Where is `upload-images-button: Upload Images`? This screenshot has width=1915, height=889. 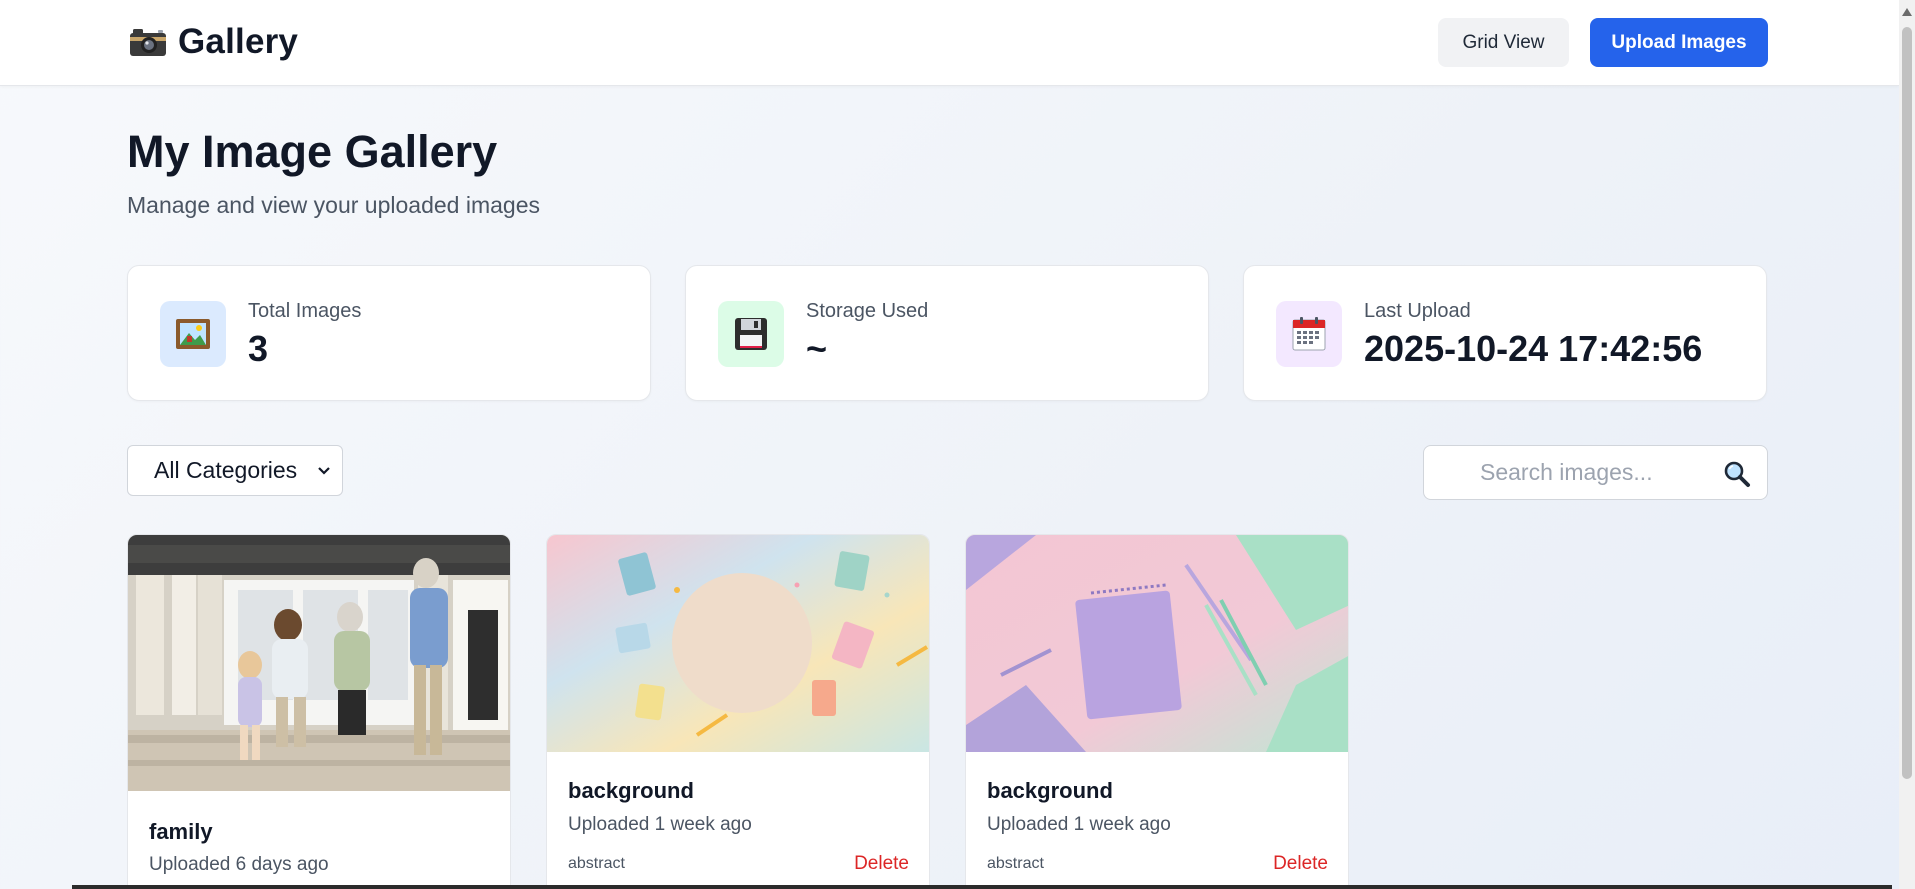 upload-images-button: Upload Images is located at coordinates (1679, 42).